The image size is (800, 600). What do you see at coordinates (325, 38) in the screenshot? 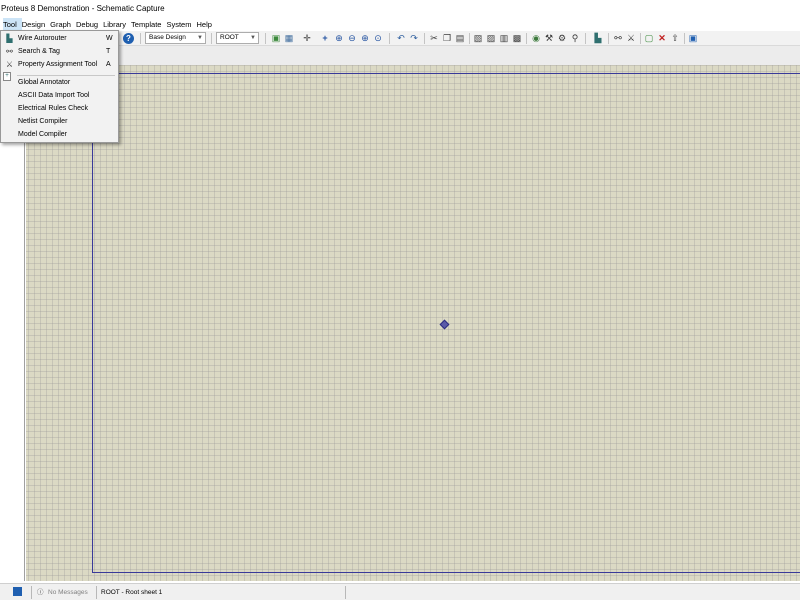
I see `pan-icon: +` at bounding box center [325, 38].